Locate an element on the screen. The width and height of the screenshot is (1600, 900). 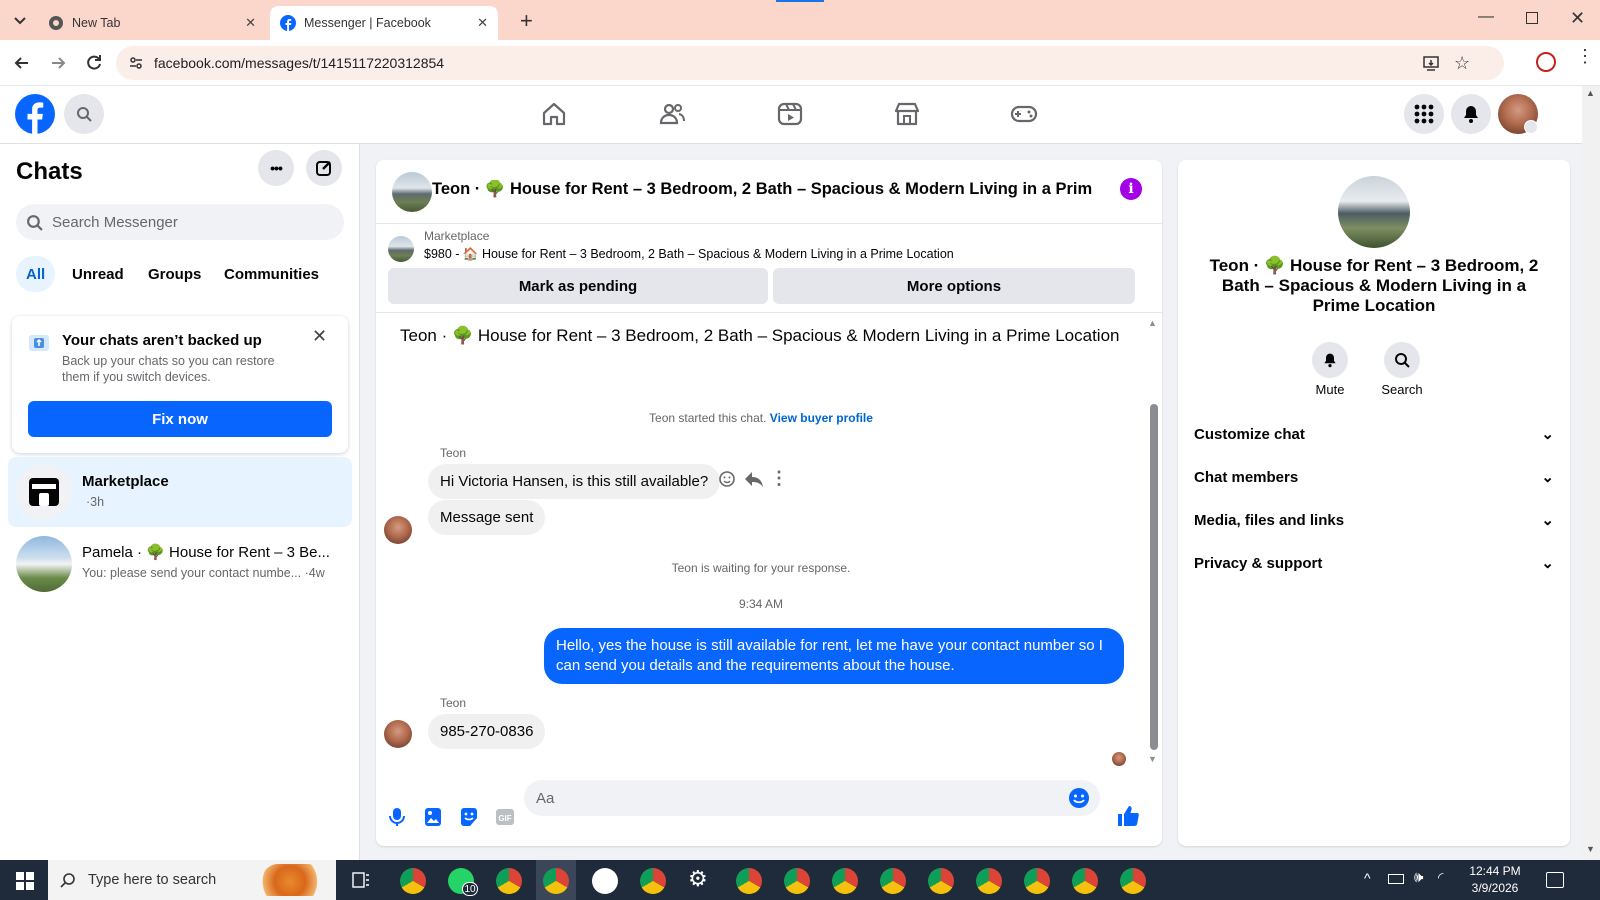
listing-photo is located at coordinates (1374, 212).